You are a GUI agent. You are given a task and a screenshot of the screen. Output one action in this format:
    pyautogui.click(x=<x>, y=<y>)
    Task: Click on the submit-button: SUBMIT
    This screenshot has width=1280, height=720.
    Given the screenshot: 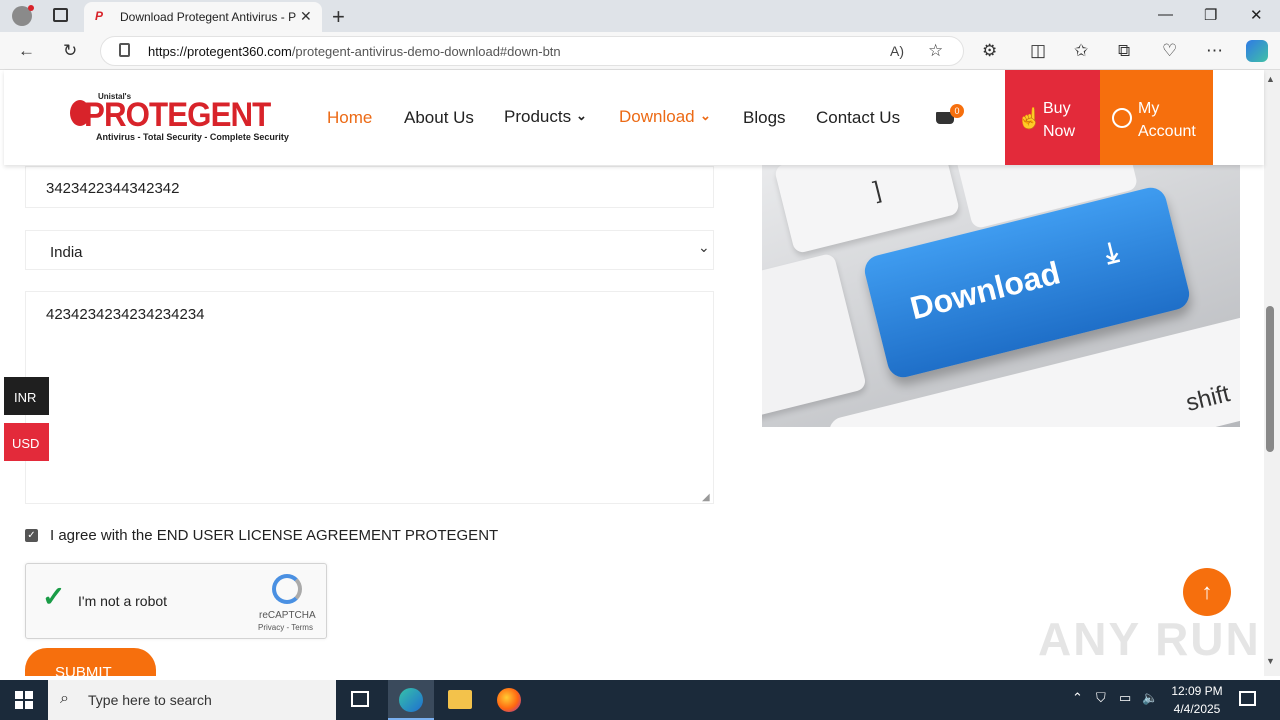 What is the action you would take?
    pyautogui.click(x=90, y=662)
    